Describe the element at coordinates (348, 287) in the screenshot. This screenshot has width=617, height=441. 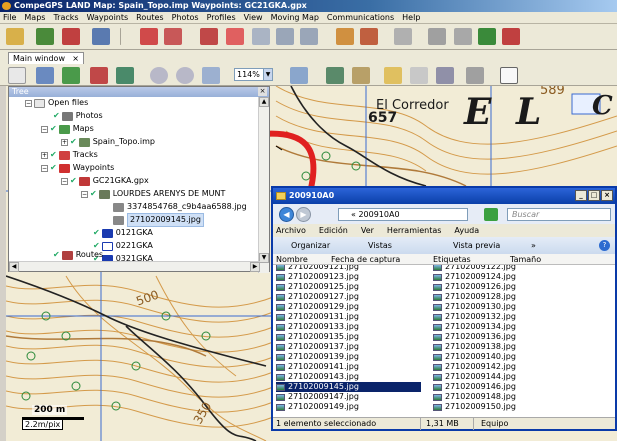
I see `file-row: 27102009125.jpg` at that location.